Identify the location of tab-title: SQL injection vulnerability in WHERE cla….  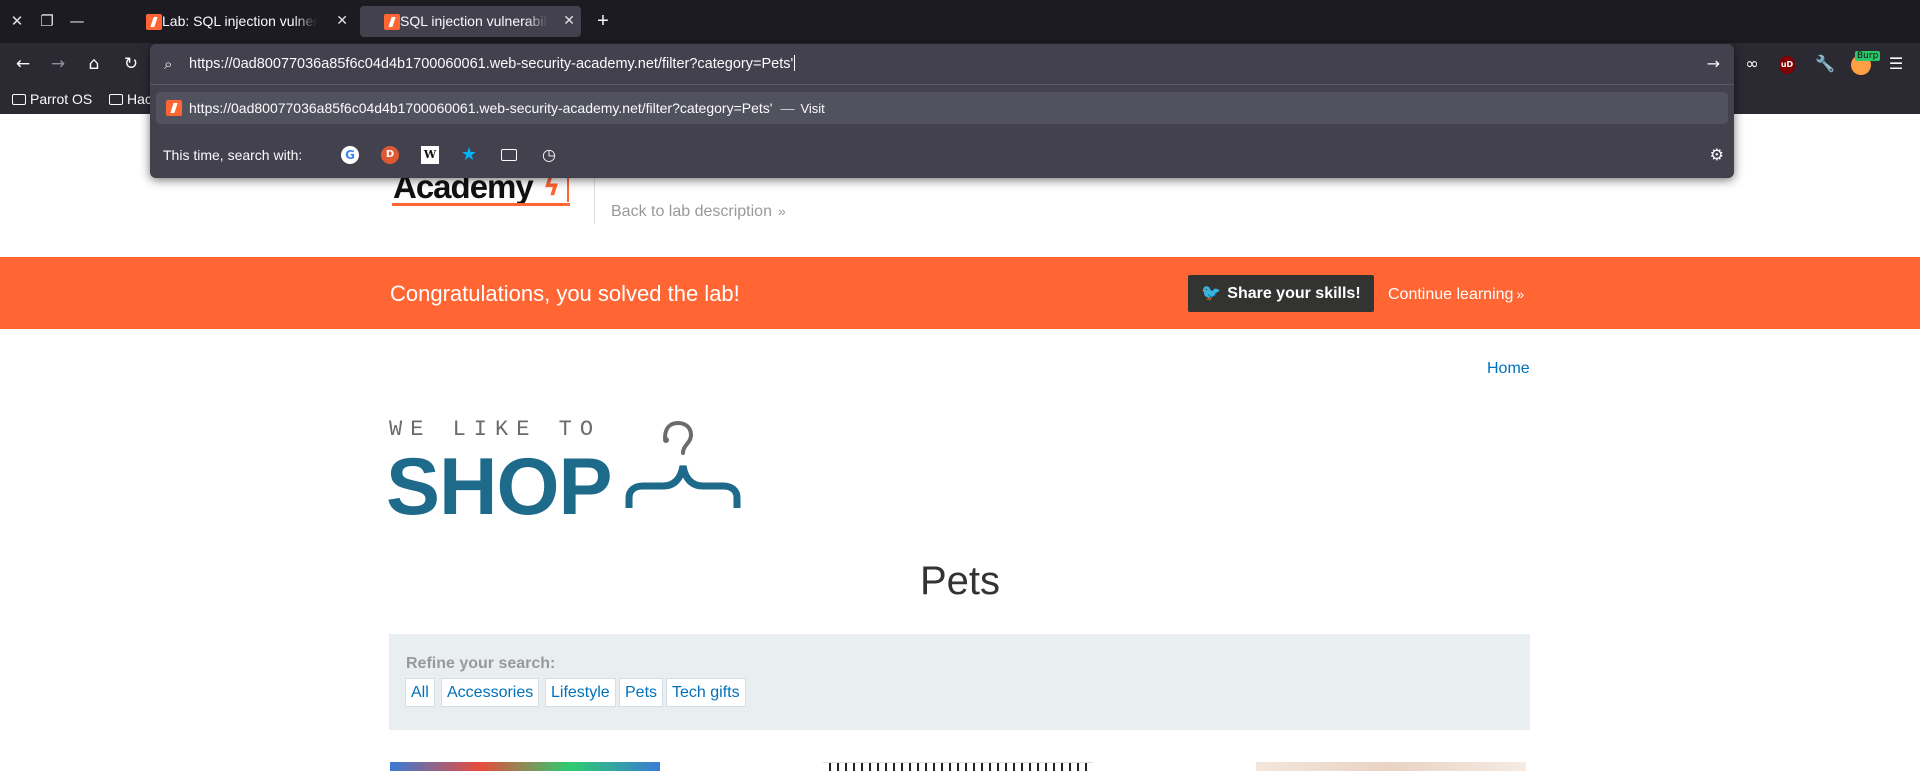
(474, 21).